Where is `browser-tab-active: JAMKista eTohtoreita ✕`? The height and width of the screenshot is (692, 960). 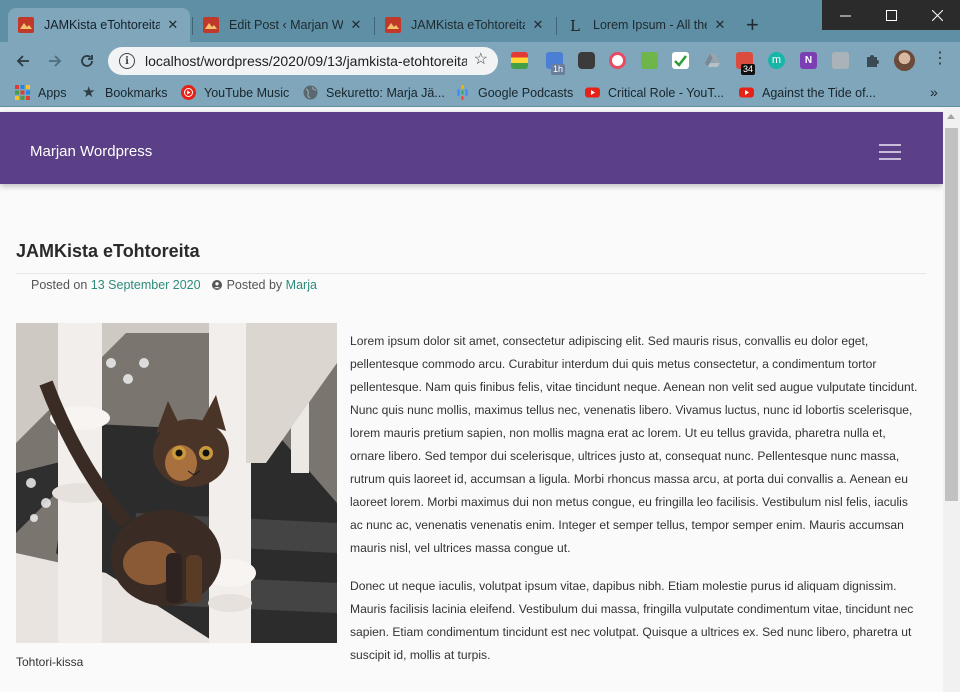 browser-tab-active: JAMKista eTohtoreita ✕ is located at coordinates (99, 25).